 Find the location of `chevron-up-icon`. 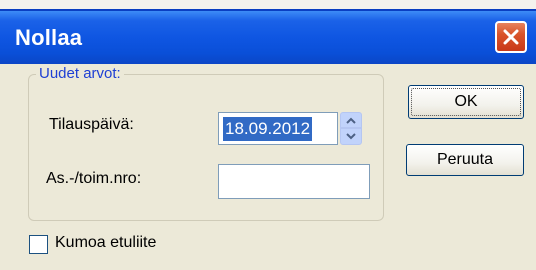

chevron-up-icon is located at coordinates (351, 120).